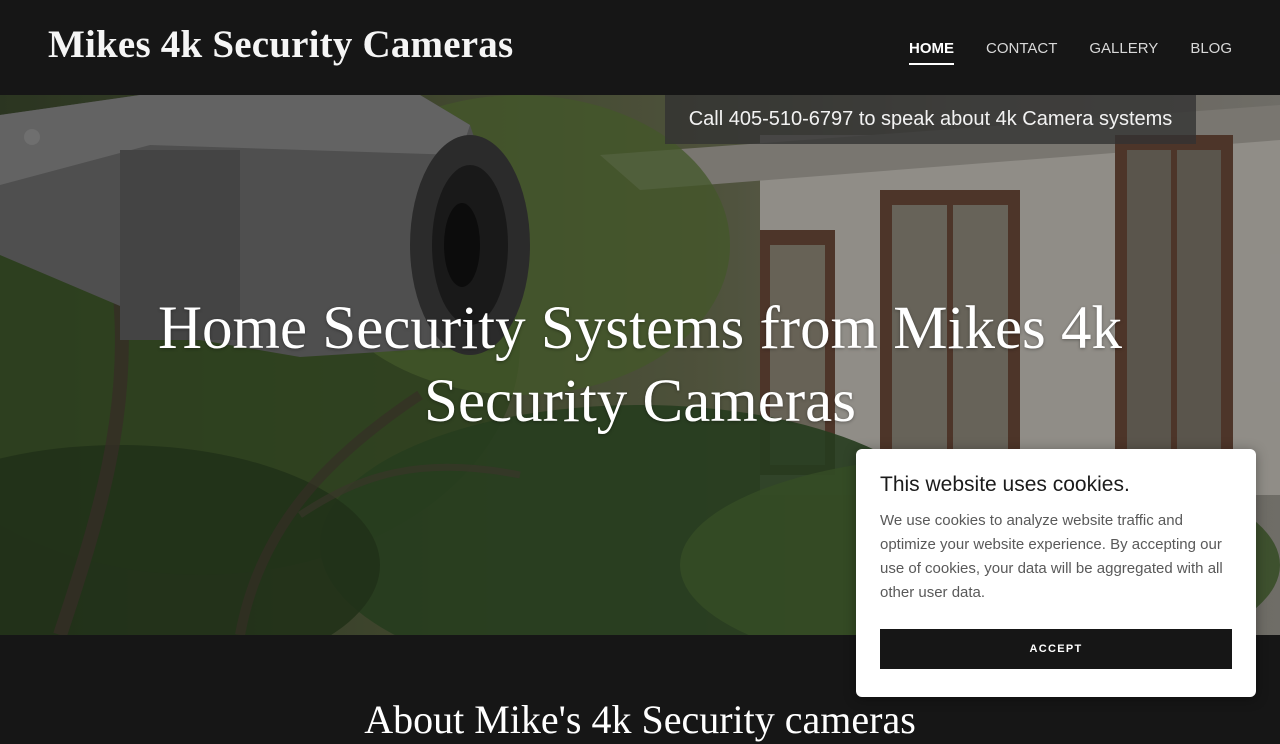 The width and height of the screenshot is (1280, 744). What do you see at coordinates (1070, 52) in the screenshot?
I see `main-nav: HOME CONTACT GALLERY BLOG` at bounding box center [1070, 52].